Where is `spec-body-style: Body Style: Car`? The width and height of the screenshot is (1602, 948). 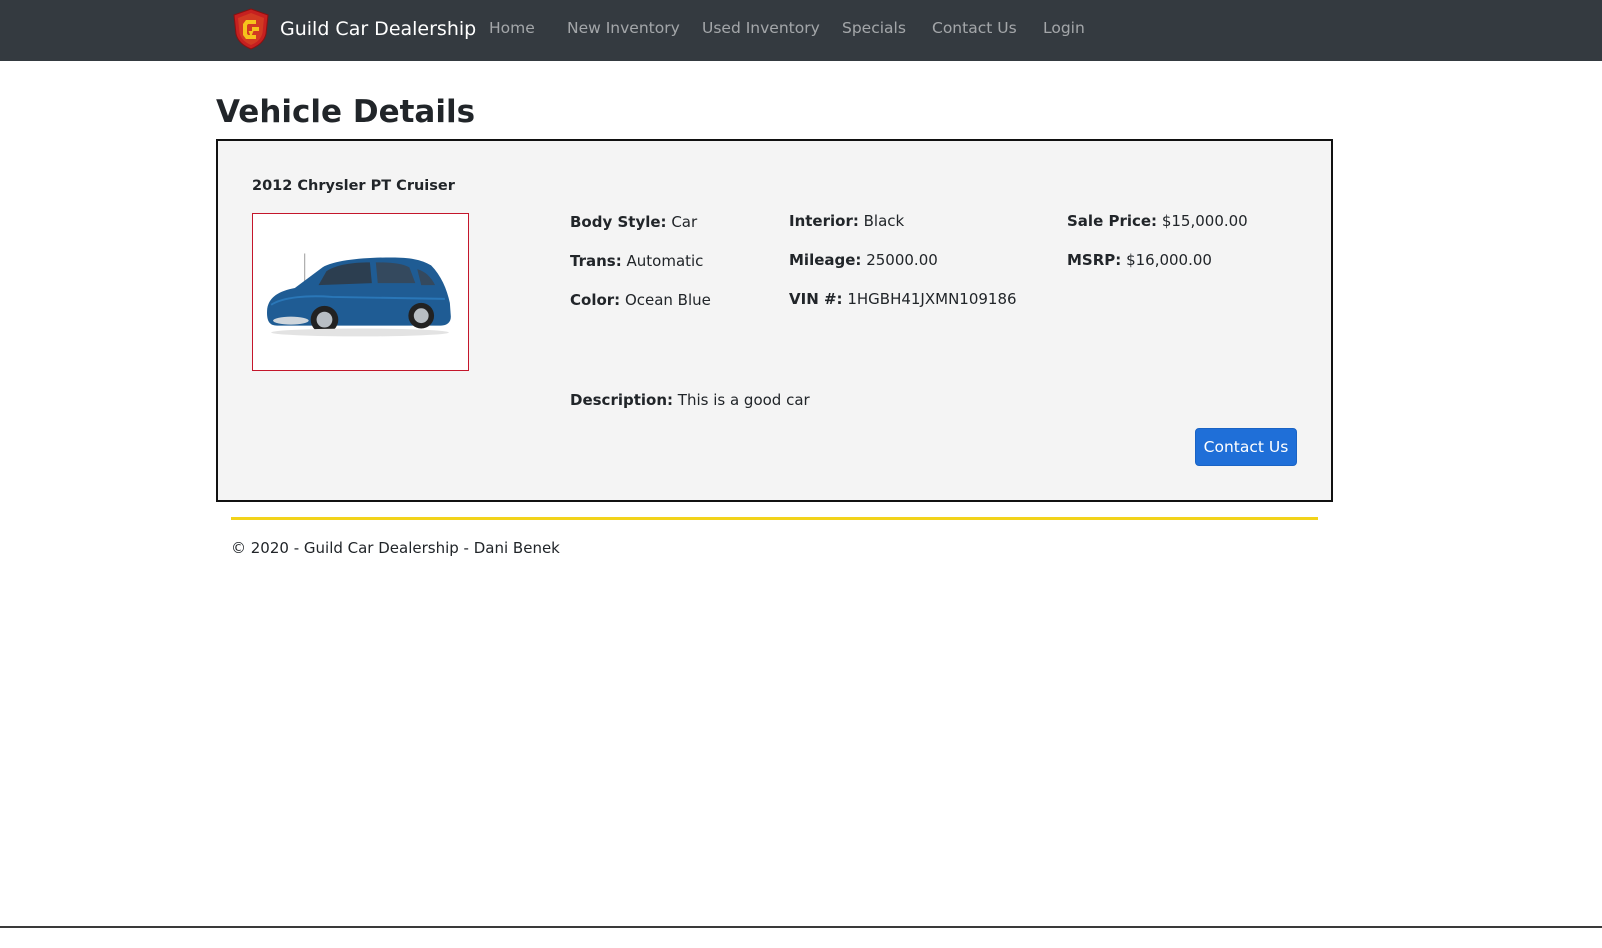 spec-body-style: Body Style: Car is located at coordinates (633, 222).